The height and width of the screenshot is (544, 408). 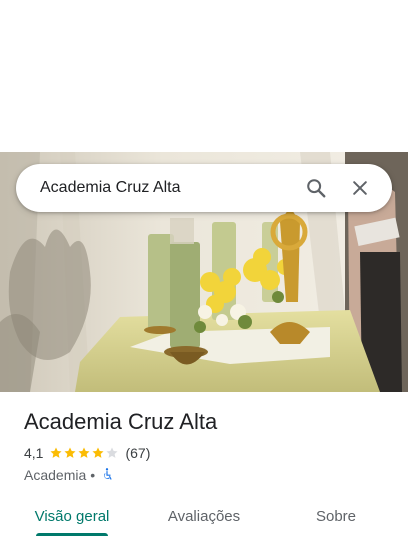 I want to click on rating-stars, so click(x=84, y=453).